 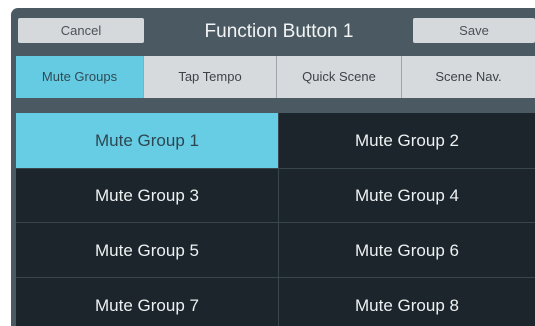 I want to click on tab-quick-scene: Quick Scene, so click(x=339, y=77).